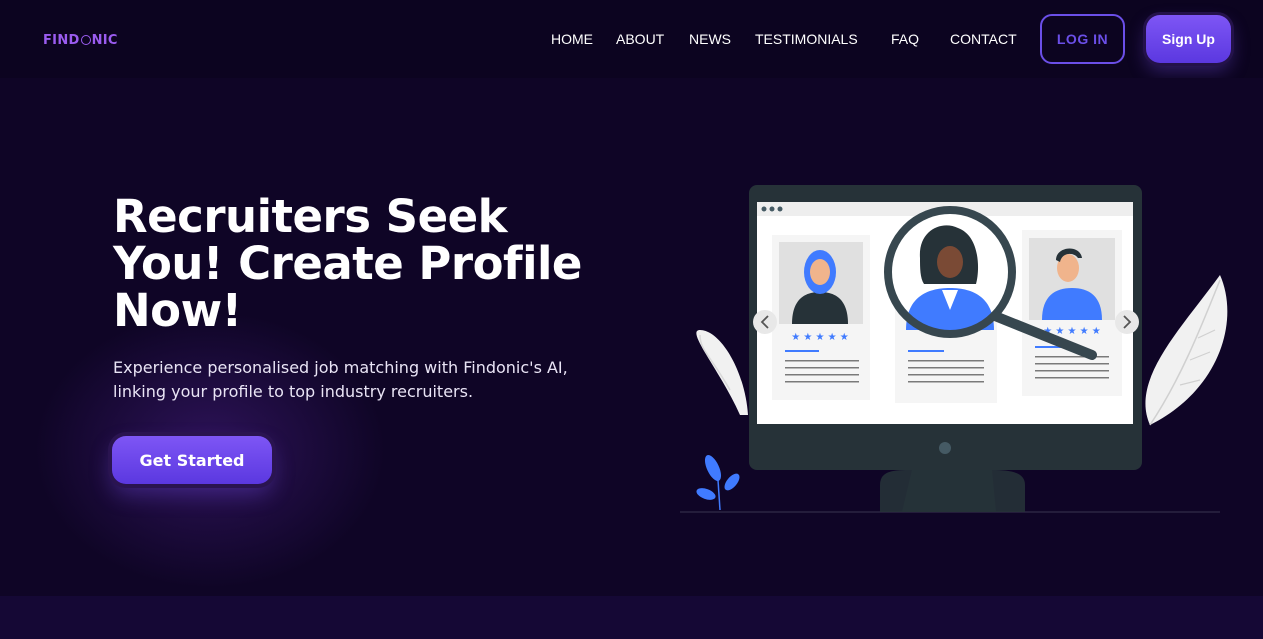 This screenshot has height=639, width=1263. I want to click on leaf-left-icon, so click(722, 372).